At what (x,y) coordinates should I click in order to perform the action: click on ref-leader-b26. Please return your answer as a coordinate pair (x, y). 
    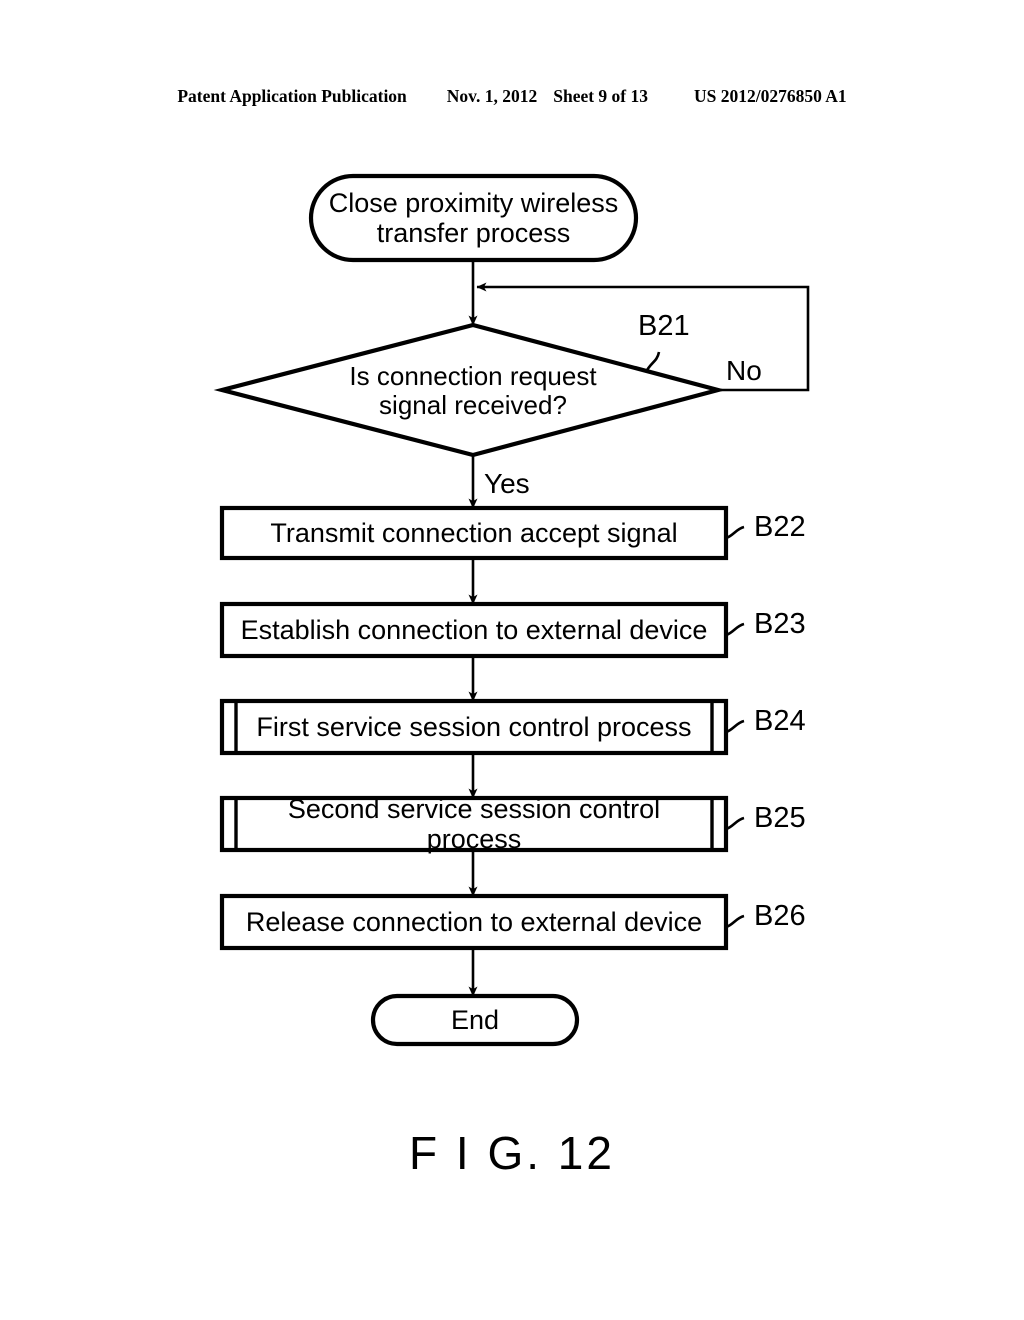
    Looking at the image, I should click on (735, 921).